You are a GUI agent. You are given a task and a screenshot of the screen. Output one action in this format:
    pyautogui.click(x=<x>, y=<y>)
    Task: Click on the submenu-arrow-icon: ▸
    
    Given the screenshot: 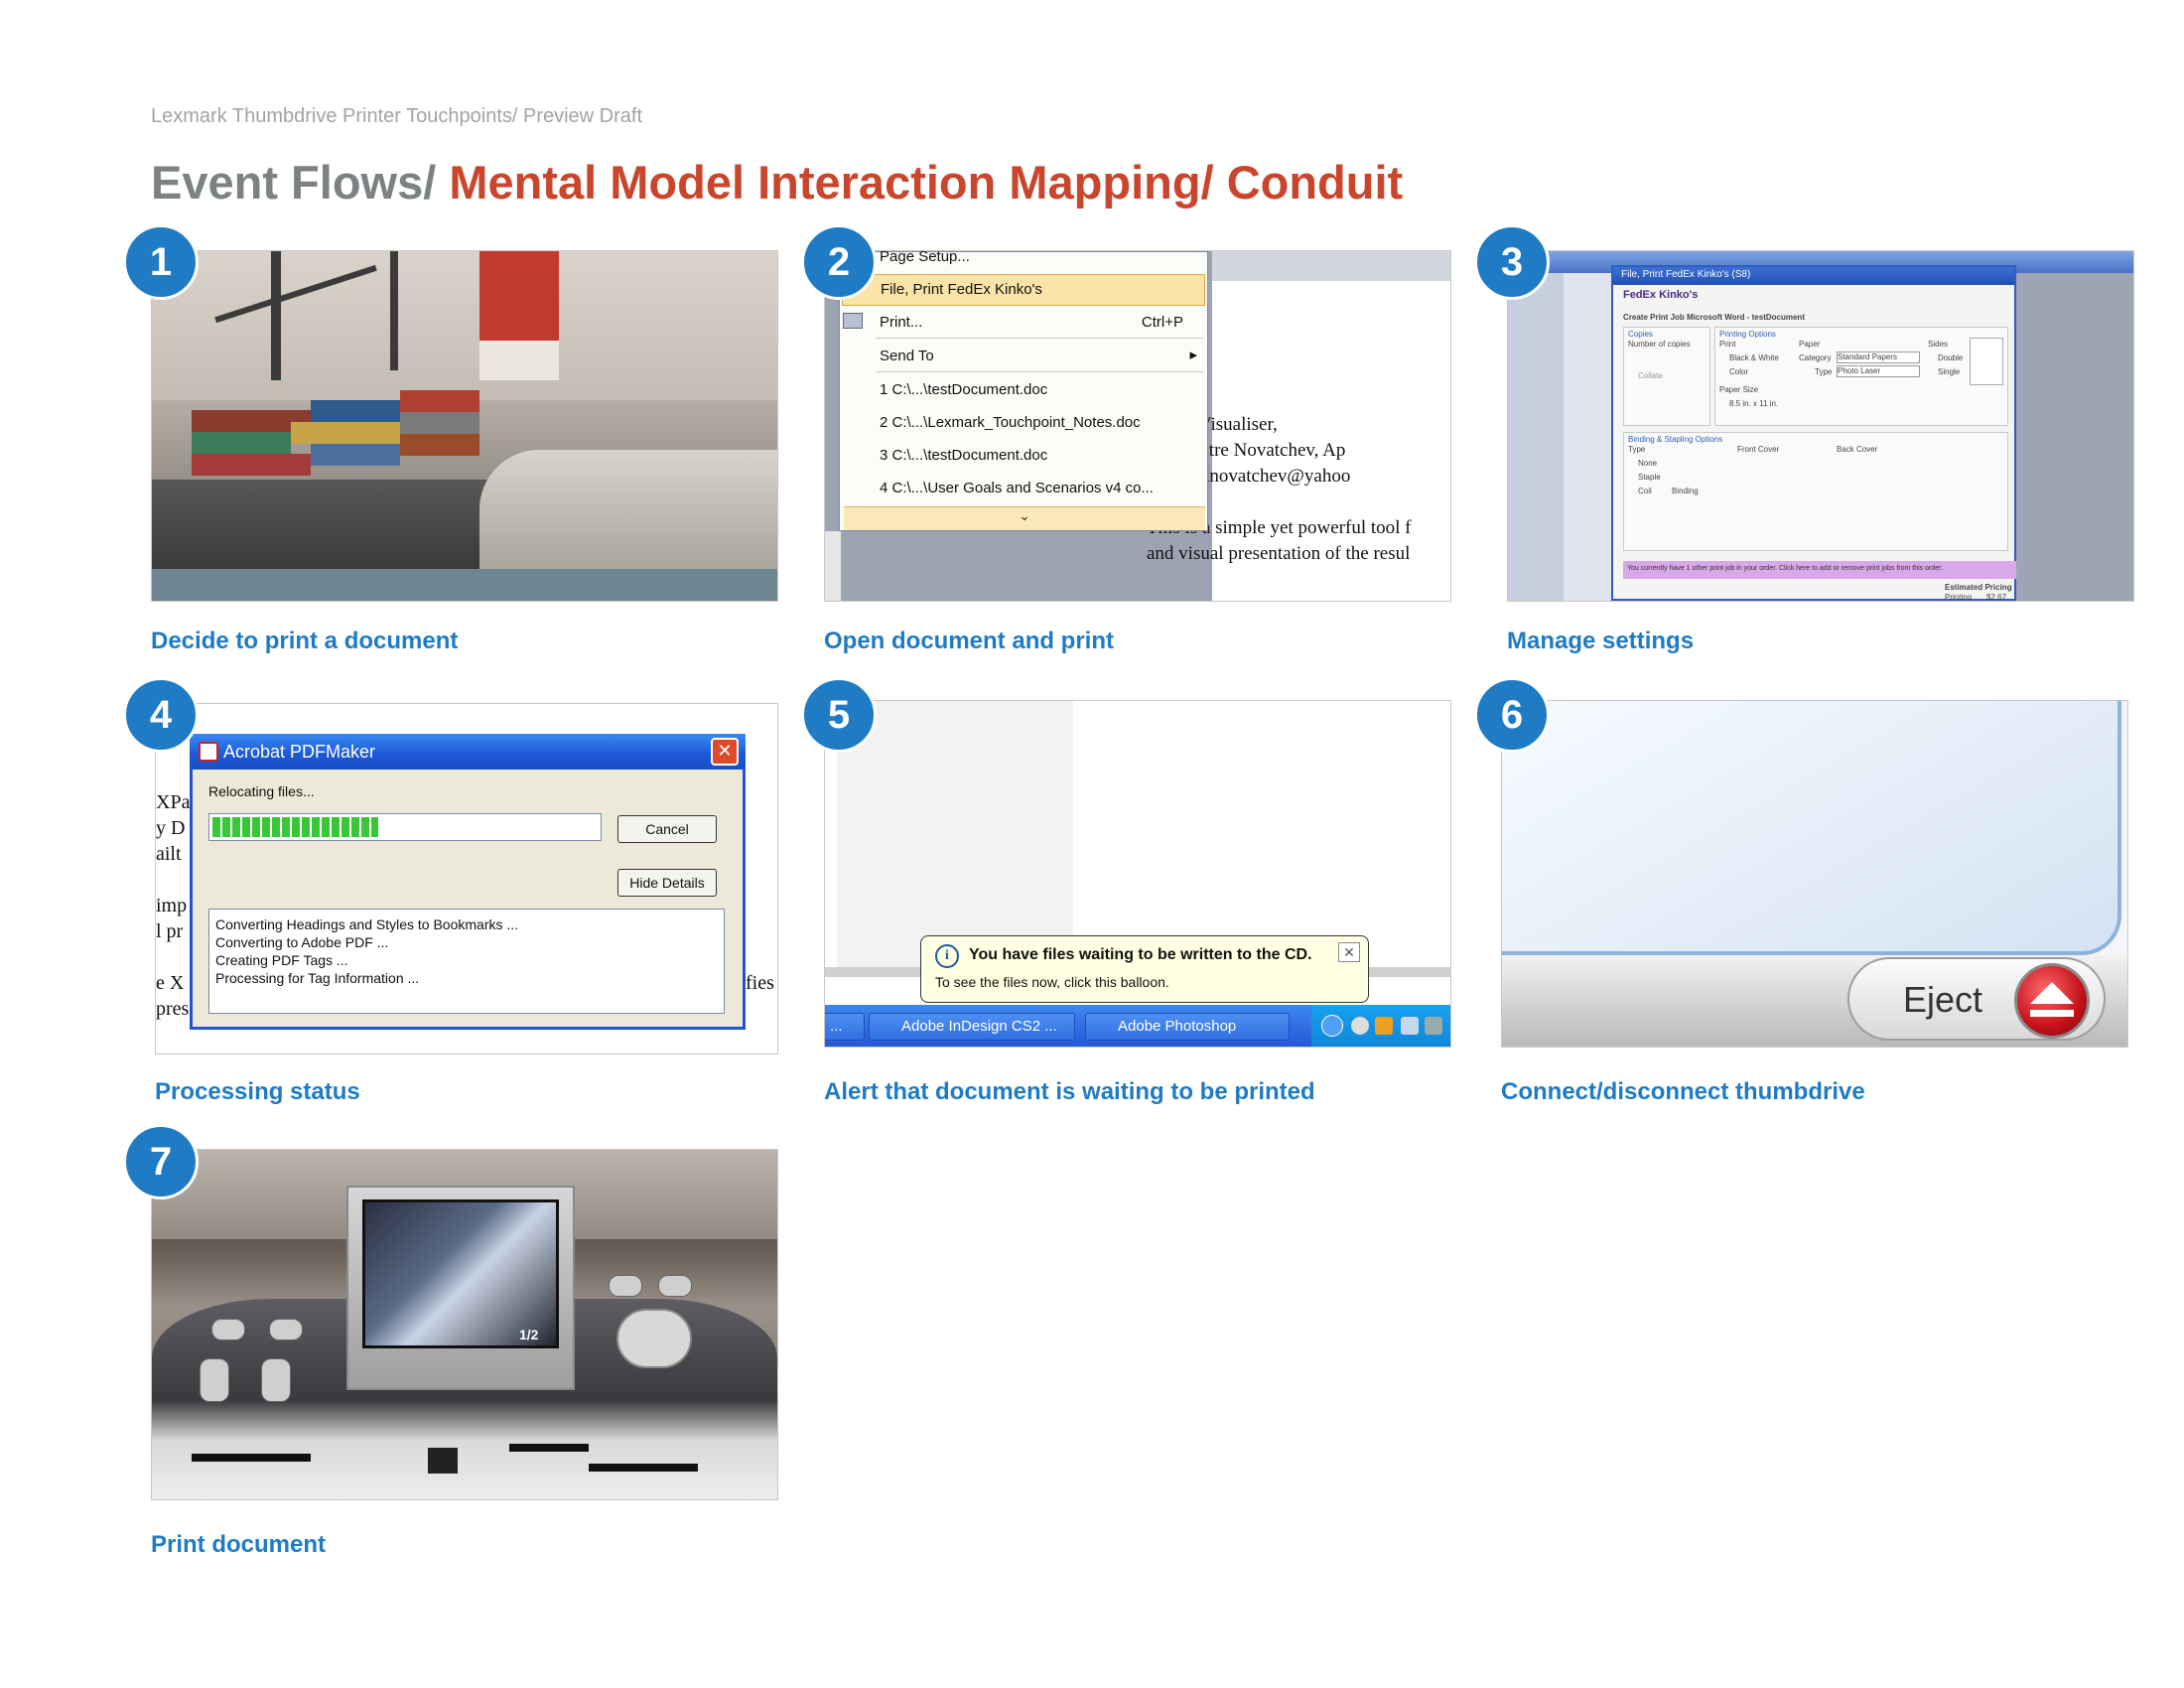 What is the action you would take?
    pyautogui.click(x=1193, y=355)
    